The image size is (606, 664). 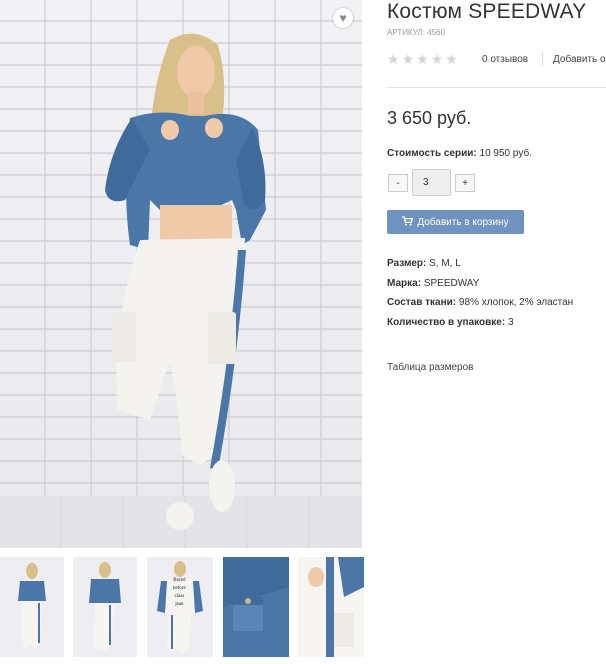 I want to click on property-size: Размер: S, M, L, so click(x=424, y=263).